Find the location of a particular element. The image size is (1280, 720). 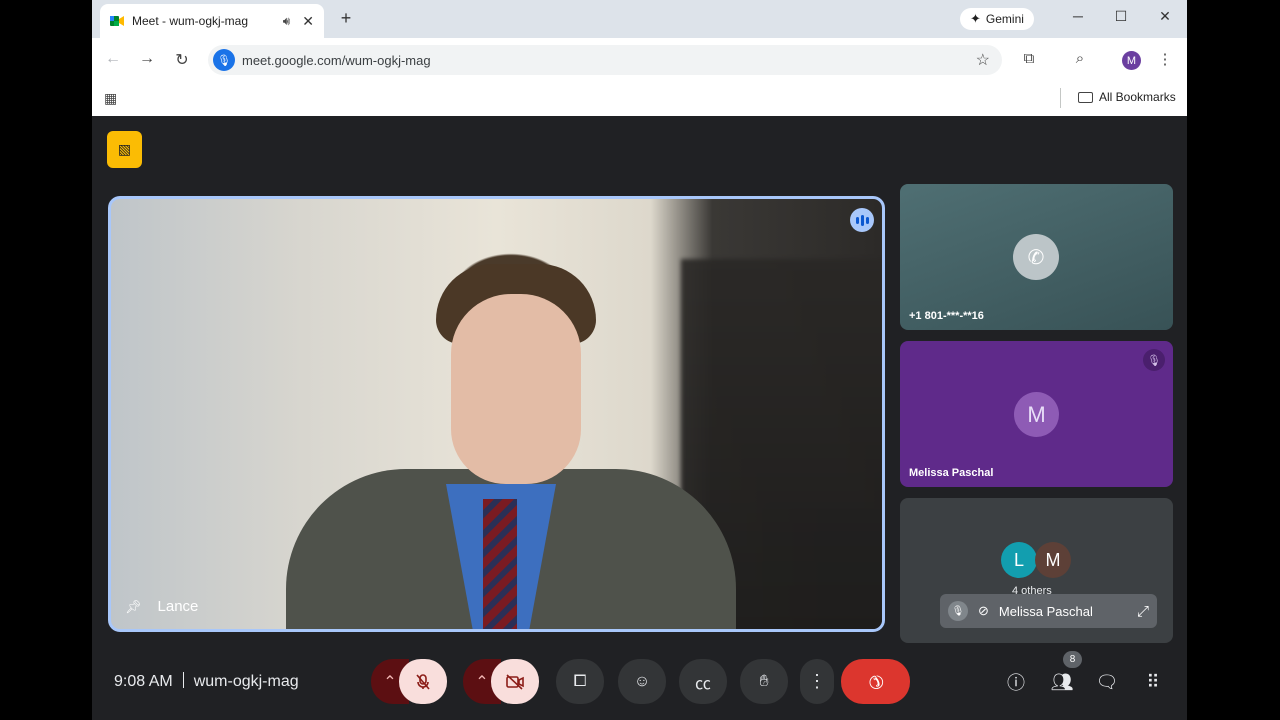

captions-icon: ㏄ is located at coordinates (702, 684).